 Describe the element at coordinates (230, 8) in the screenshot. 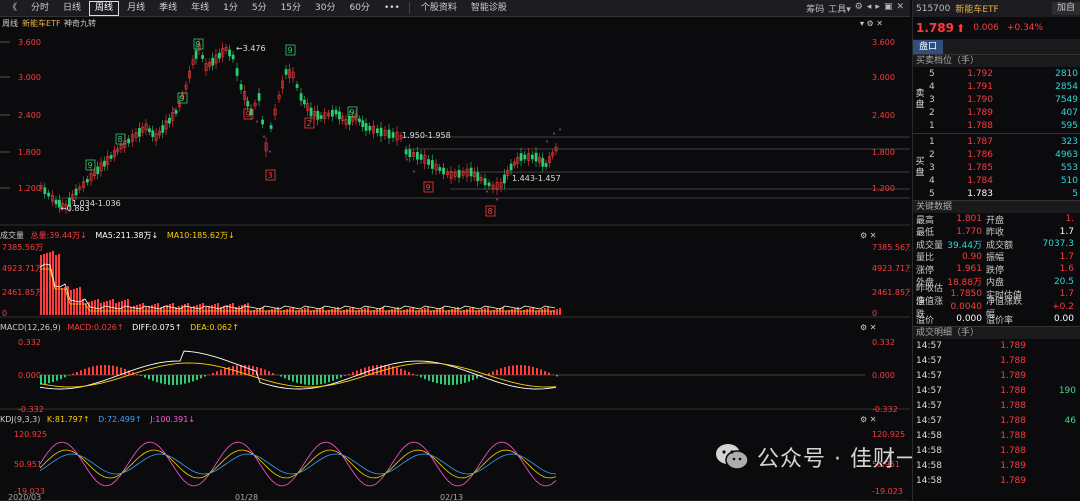

I see `period-button-6: 1分` at that location.